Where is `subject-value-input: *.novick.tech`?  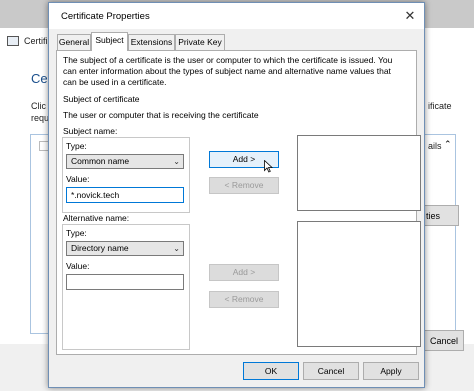 subject-value-input: *.novick.tech is located at coordinates (125, 195).